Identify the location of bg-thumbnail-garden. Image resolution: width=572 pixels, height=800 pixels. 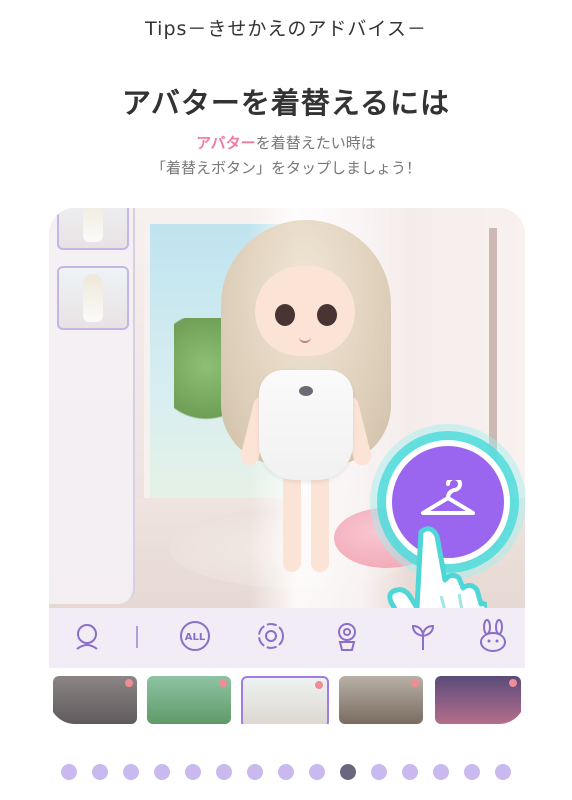
(189, 700).